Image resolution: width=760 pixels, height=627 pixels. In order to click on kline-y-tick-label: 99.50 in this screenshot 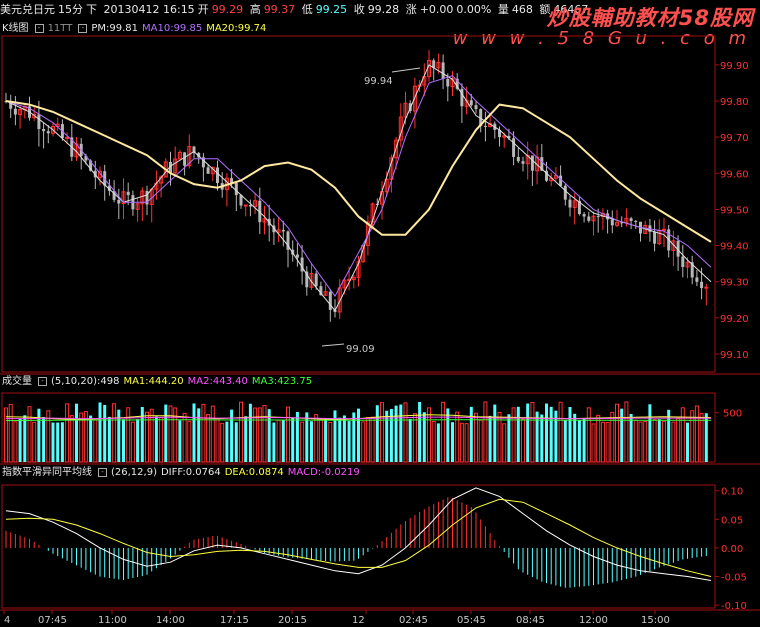, I will do `click(734, 210)`.